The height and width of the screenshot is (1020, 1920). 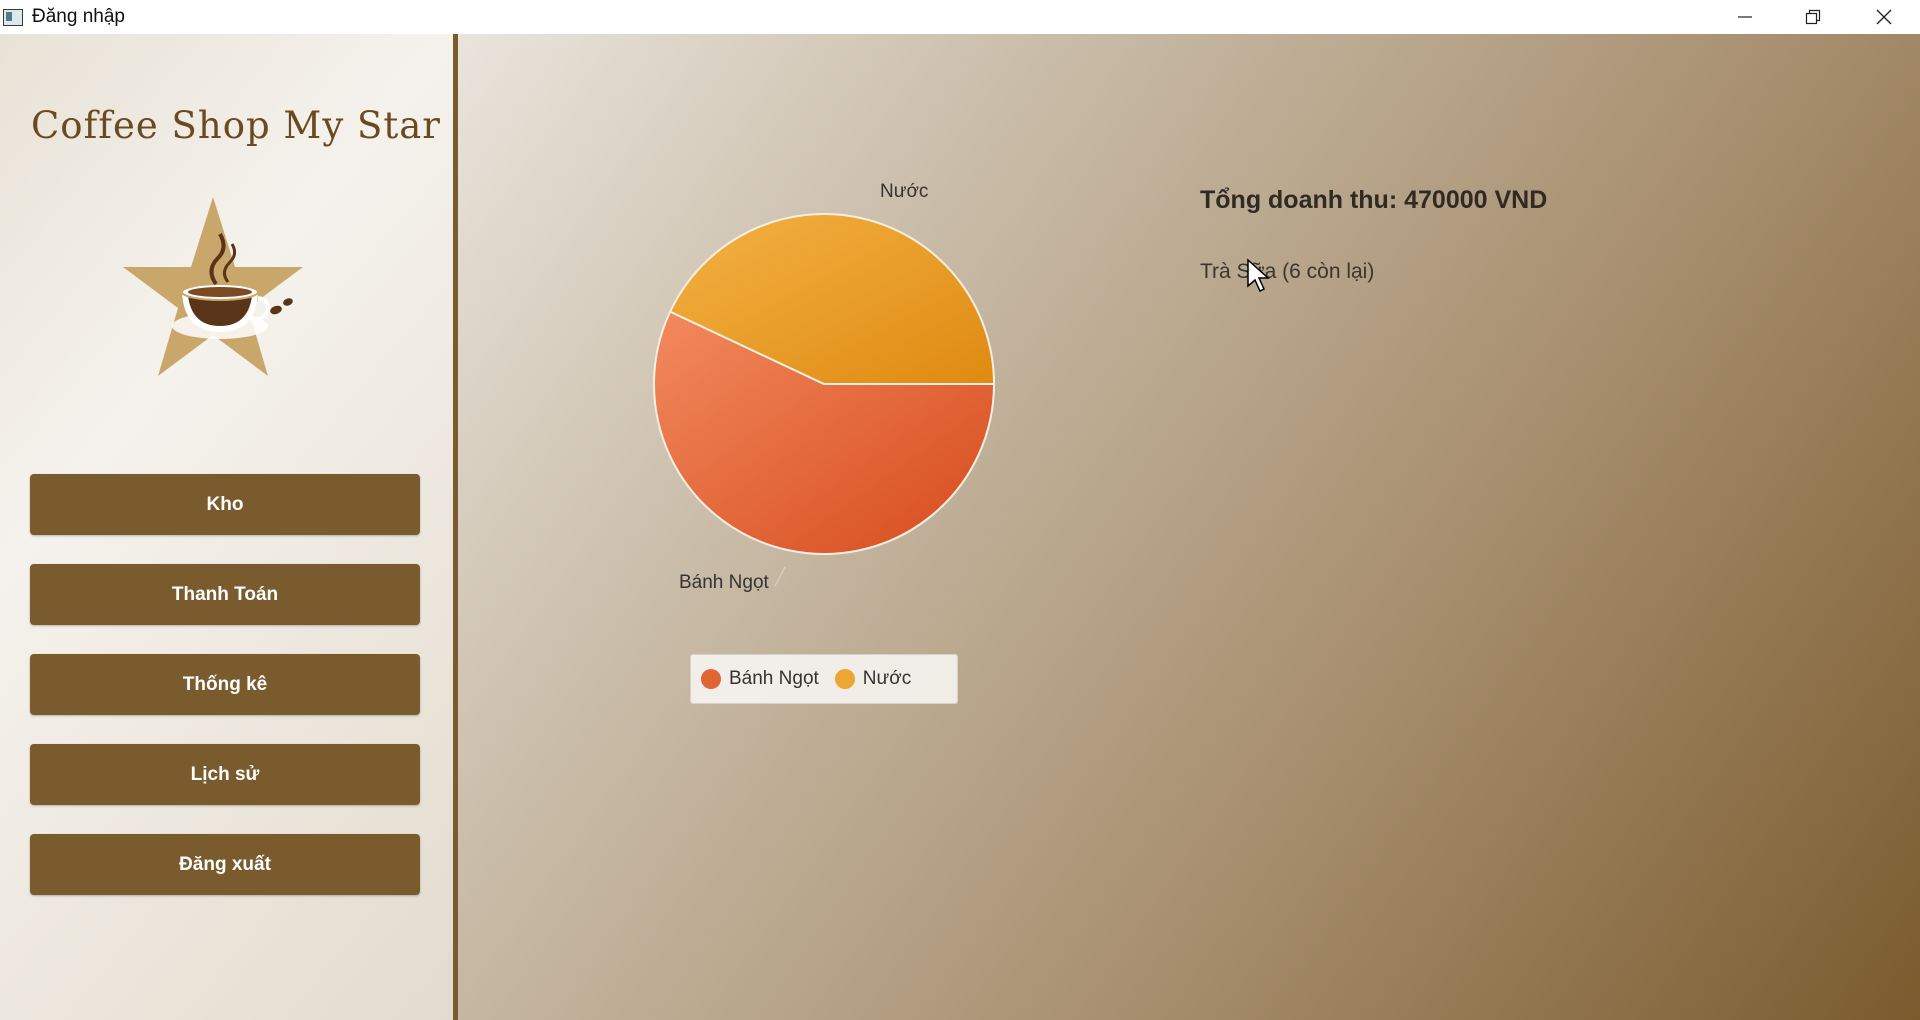 What do you see at coordinates (887, 678) in the screenshot?
I see `legend-label: Nước` at bounding box center [887, 678].